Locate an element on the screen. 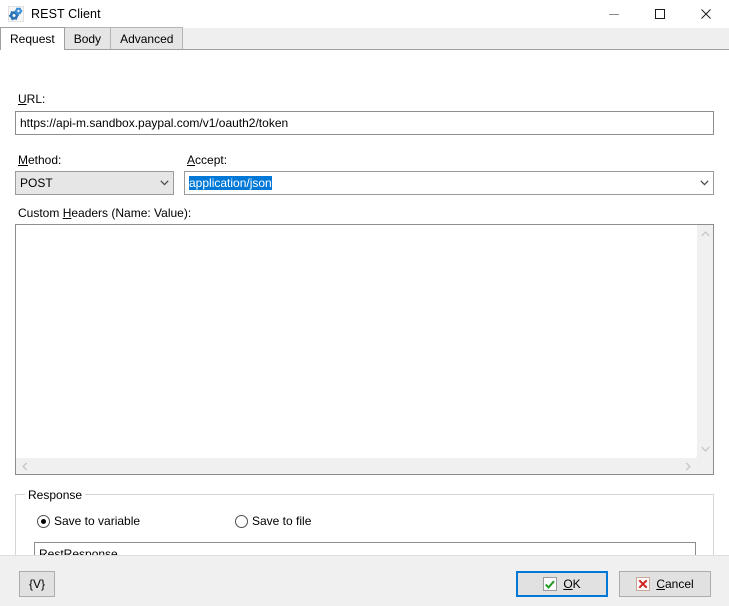  tab-request: Request is located at coordinates (32, 38).